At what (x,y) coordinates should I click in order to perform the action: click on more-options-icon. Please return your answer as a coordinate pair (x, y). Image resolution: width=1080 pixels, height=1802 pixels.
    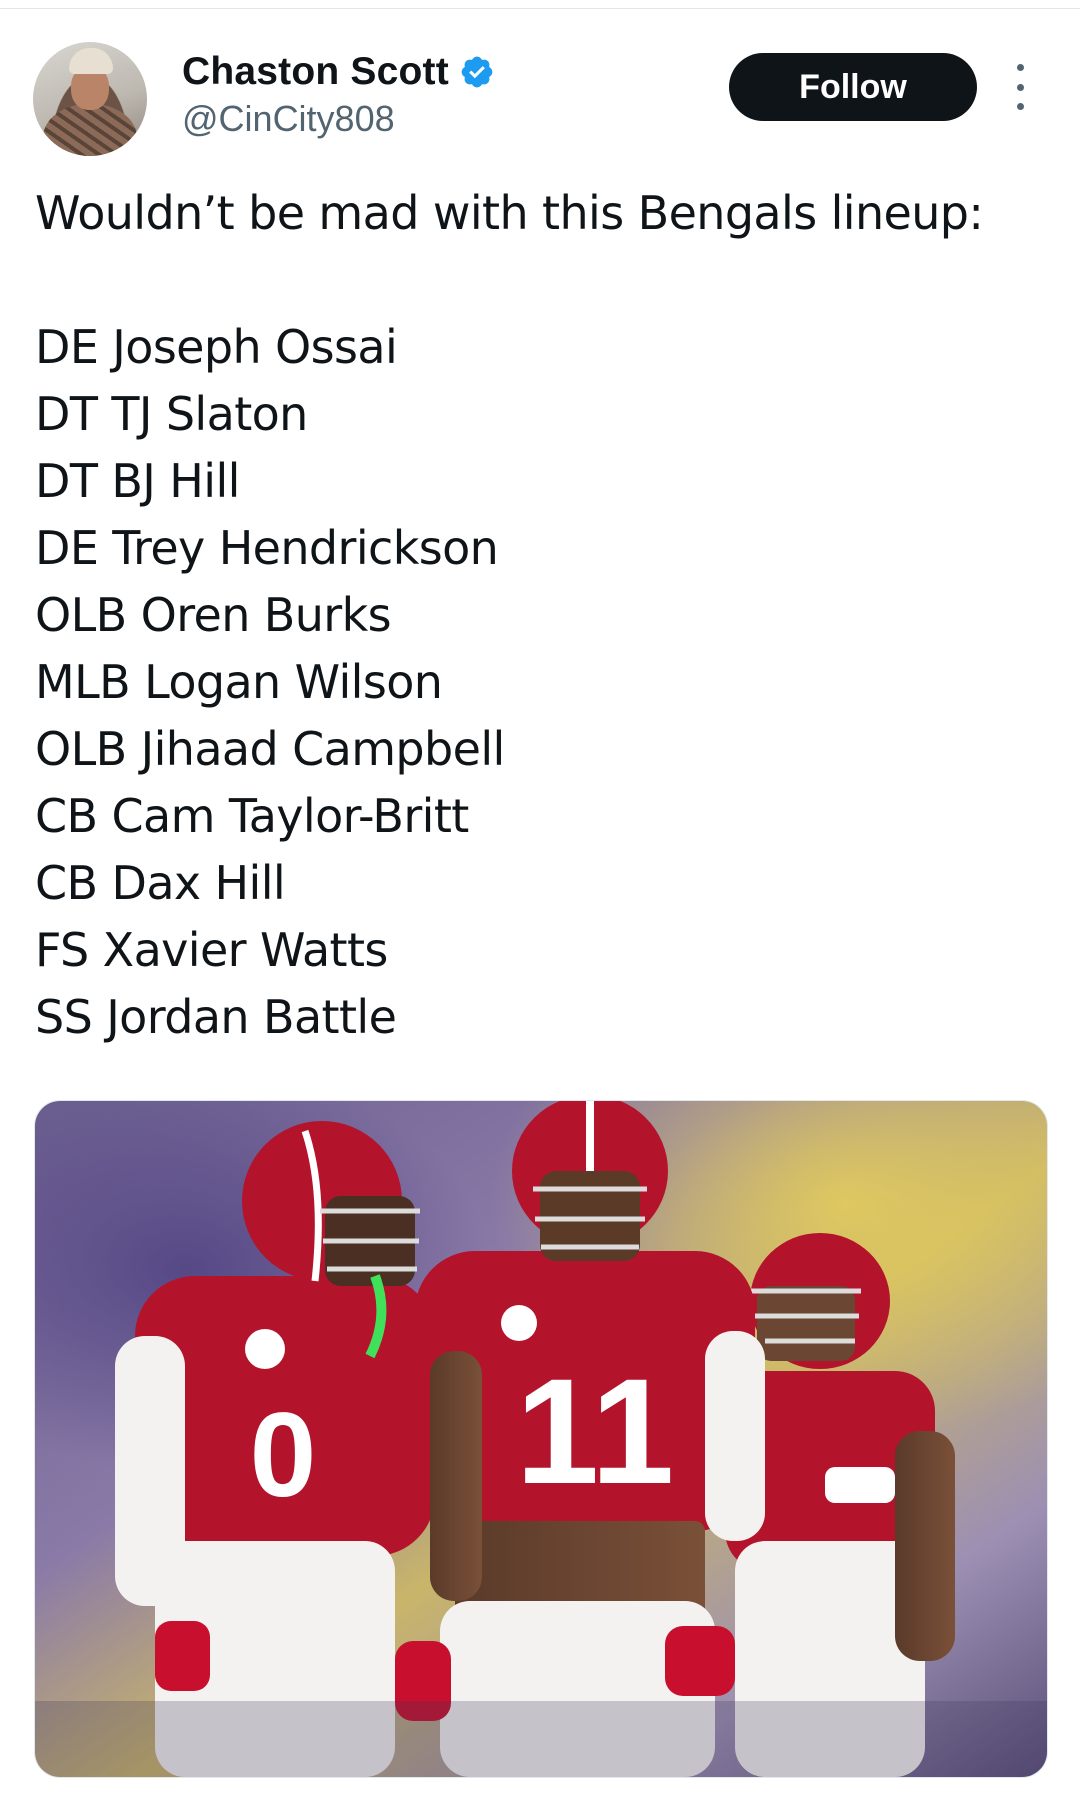
    Looking at the image, I should click on (1020, 87).